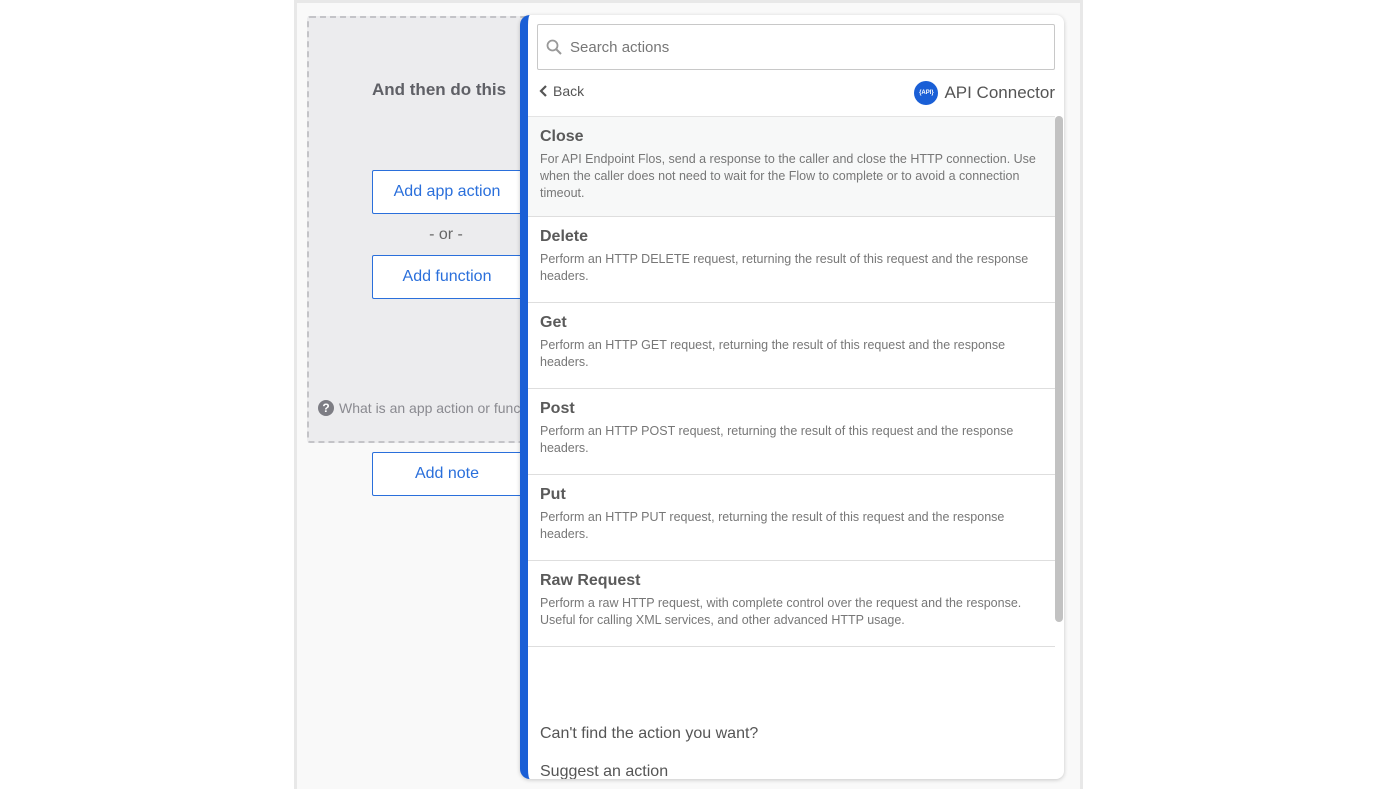  What do you see at coordinates (447, 192) in the screenshot?
I see `add-app-action-button: Add app action` at bounding box center [447, 192].